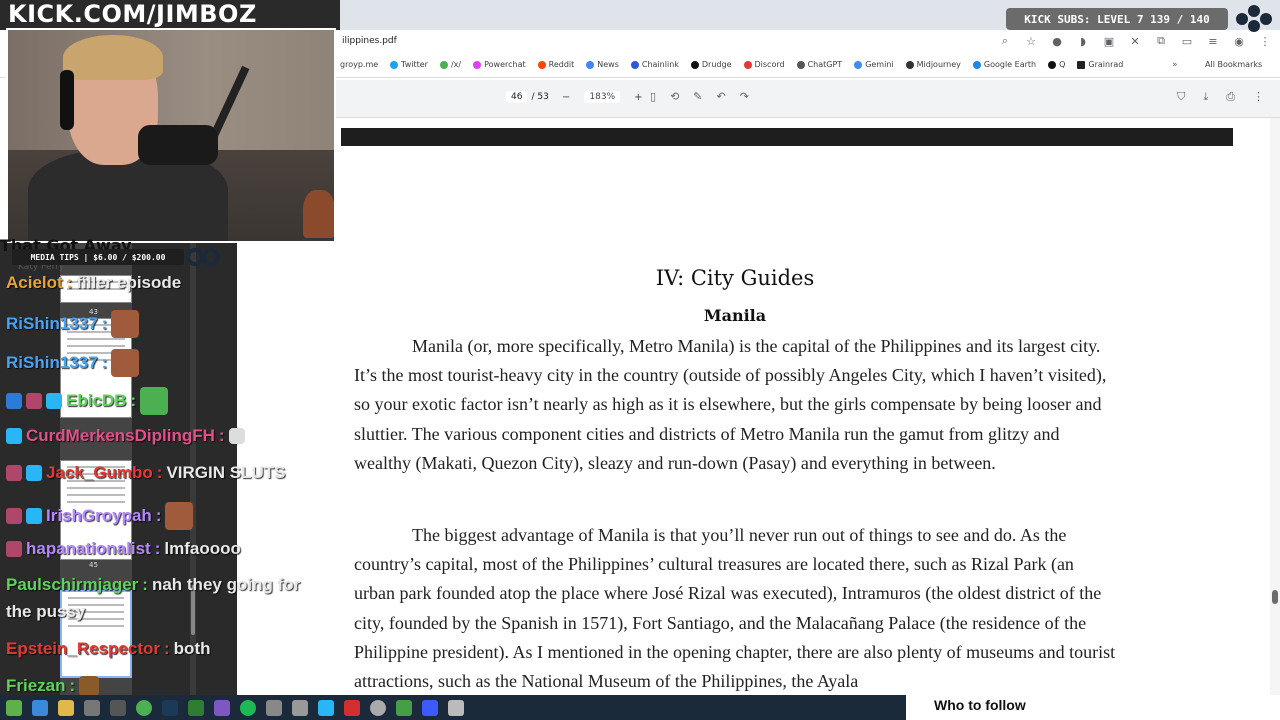 The image size is (1280, 720). What do you see at coordinates (1083, 41) in the screenshot?
I see `extension-icon: ◗` at bounding box center [1083, 41].